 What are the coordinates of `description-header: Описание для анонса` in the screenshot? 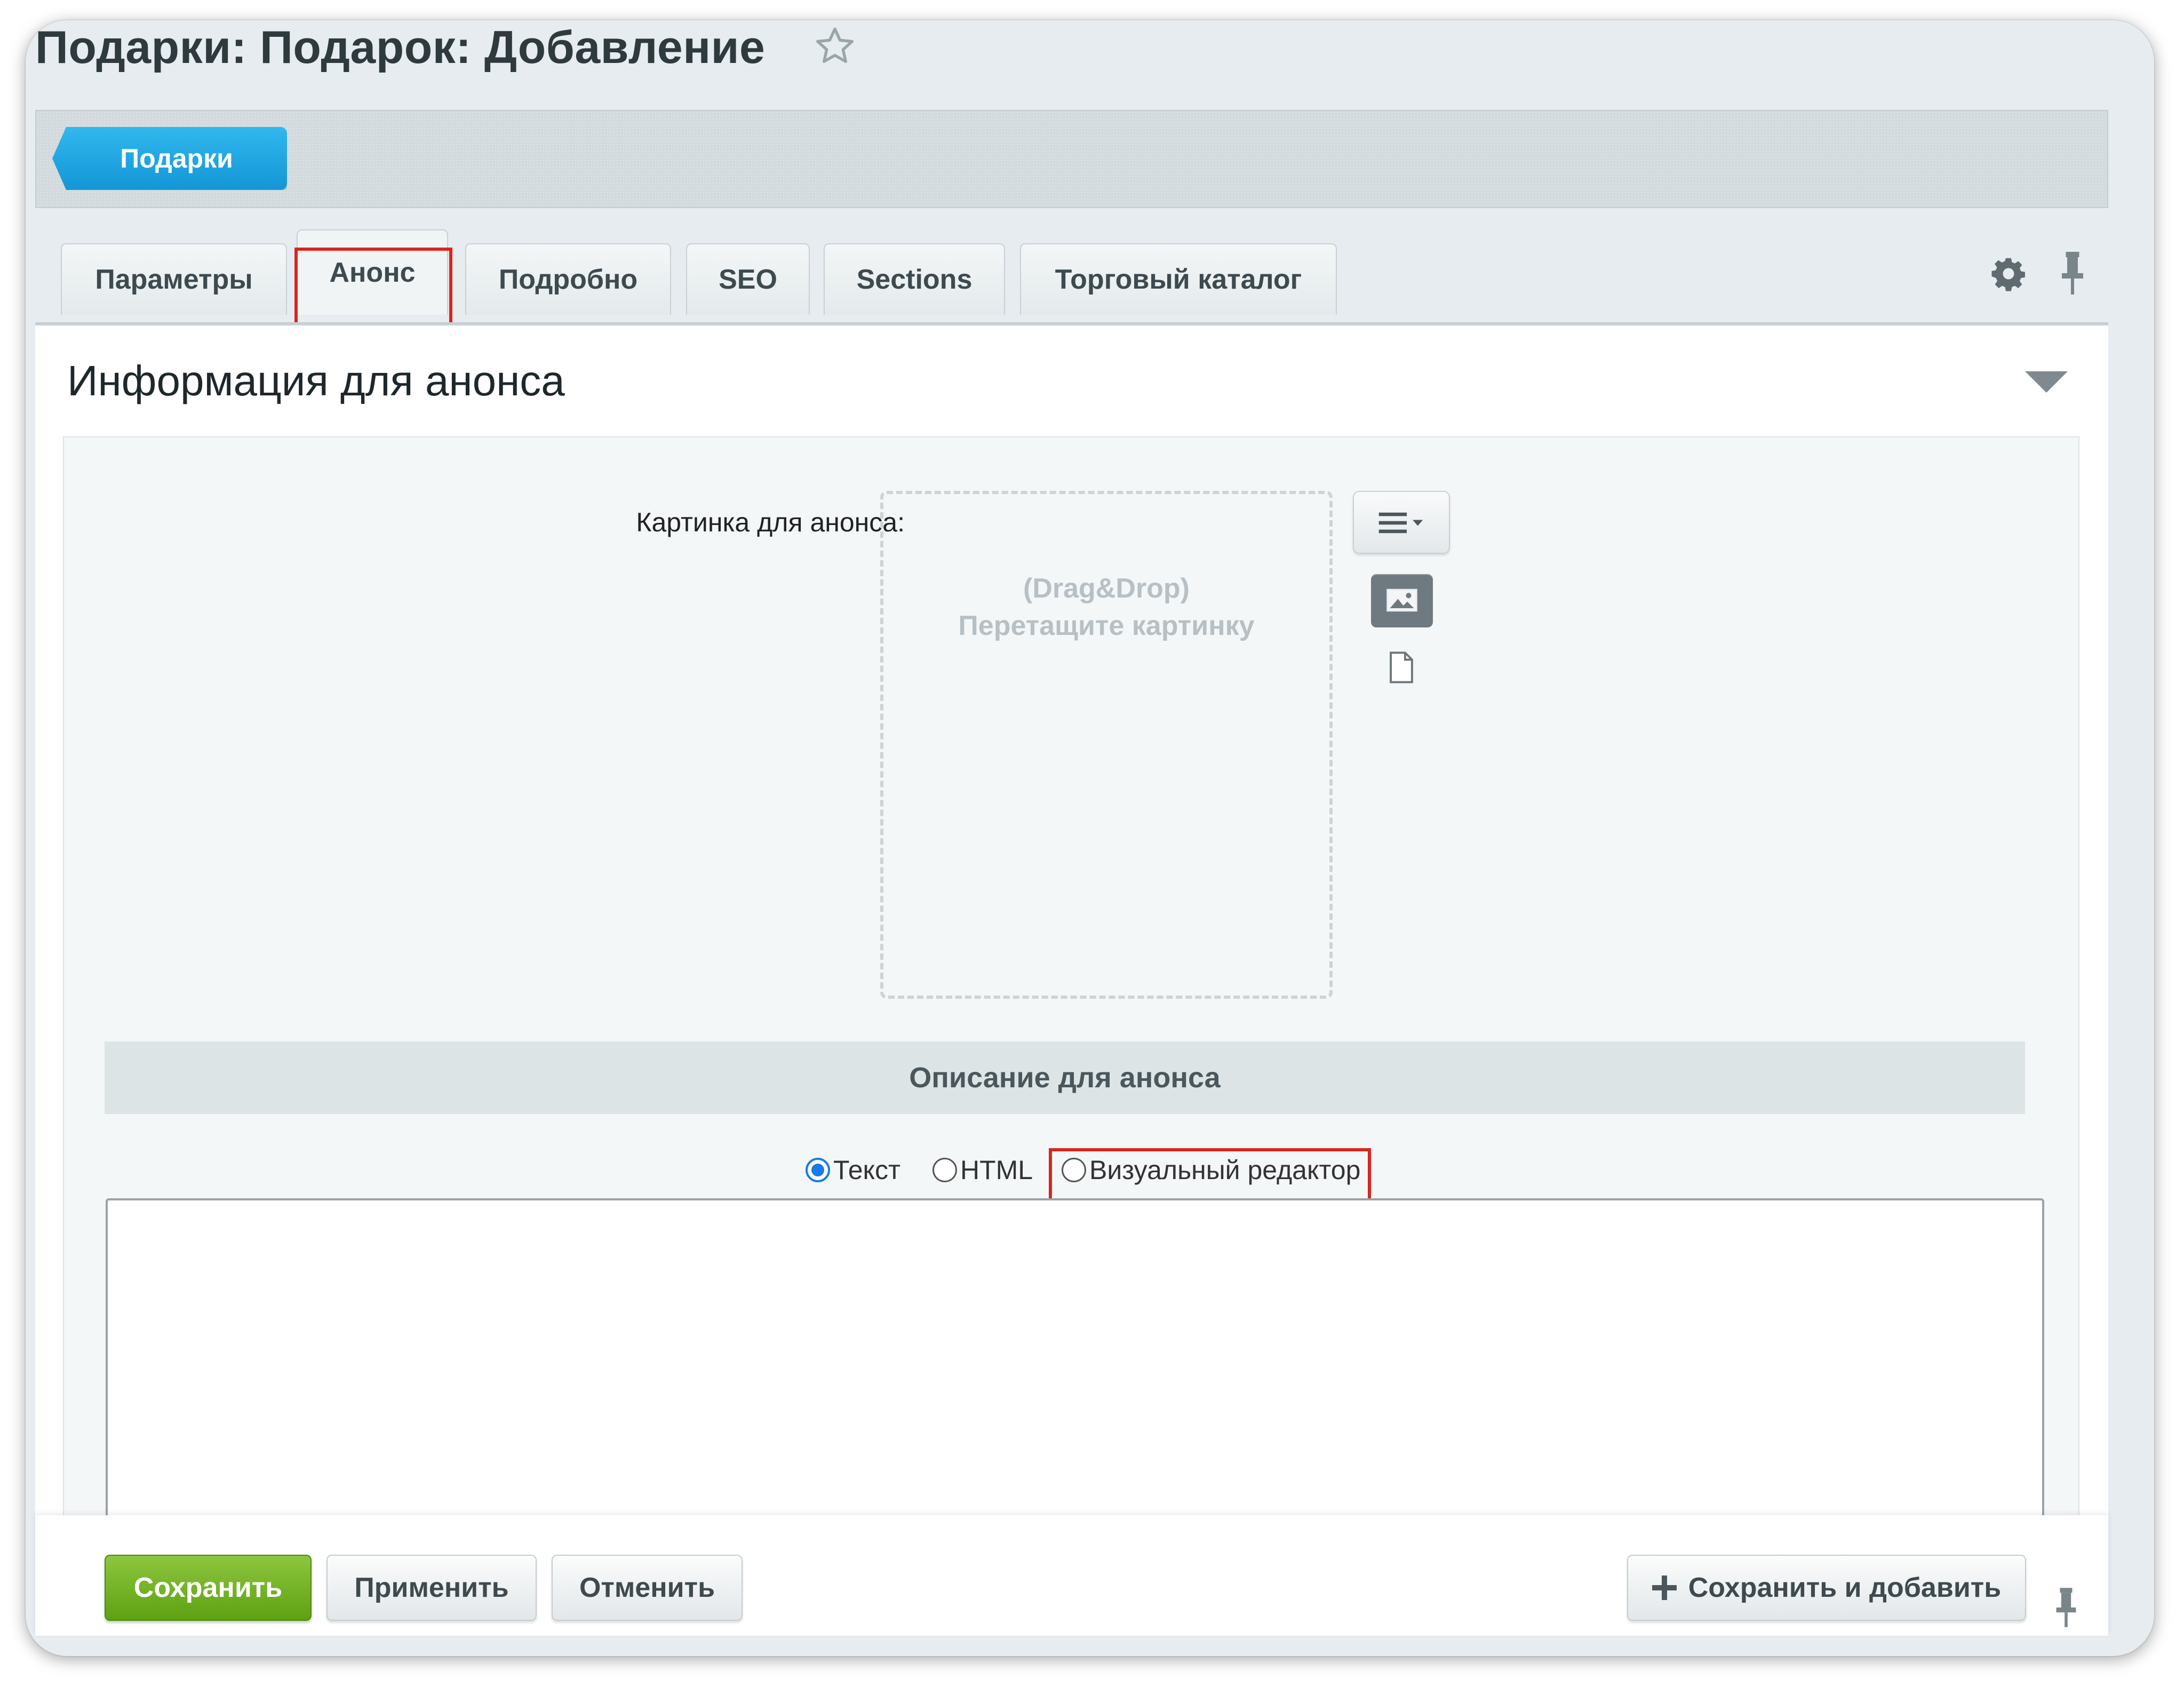 It's located at (1065, 1077).